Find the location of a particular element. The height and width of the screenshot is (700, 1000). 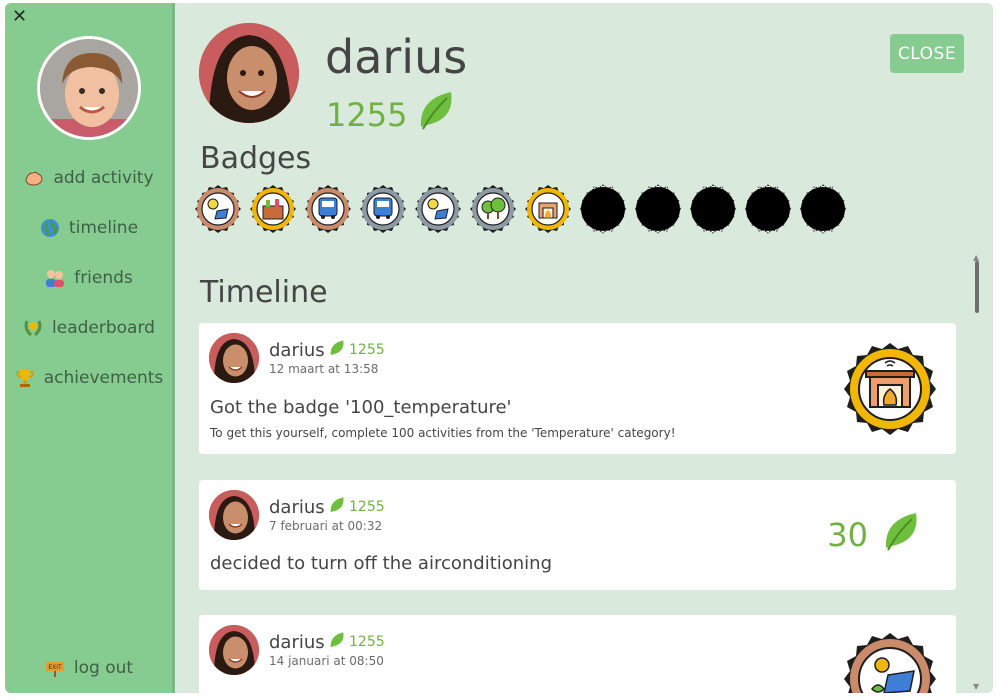

logout-button: EXIT log out is located at coordinates (88, 668).